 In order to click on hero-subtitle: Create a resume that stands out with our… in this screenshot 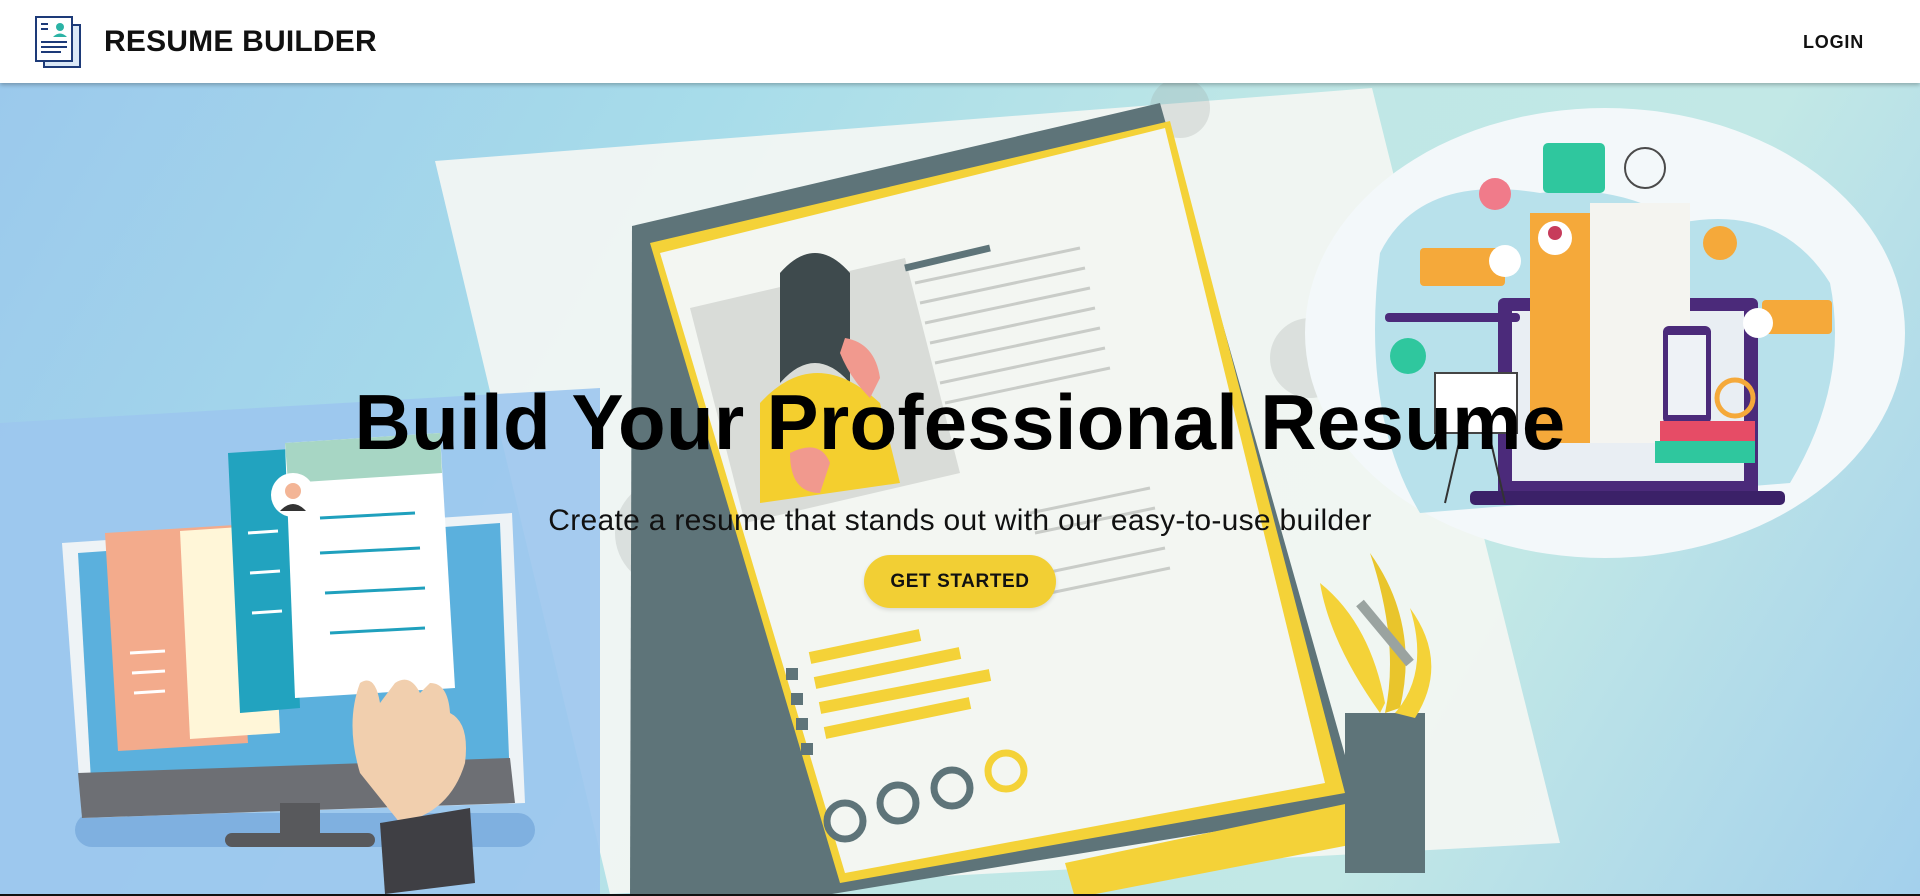, I will do `click(960, 520)`.